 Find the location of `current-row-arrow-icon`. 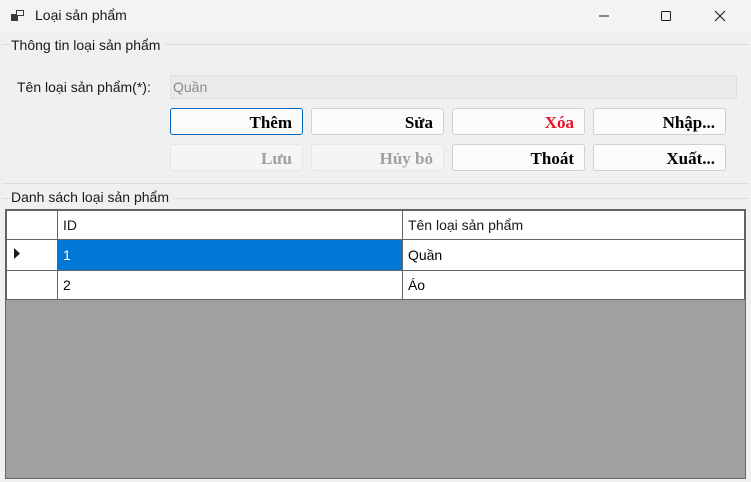

current-row-arrow-icon is located at coordinates (17, 253).